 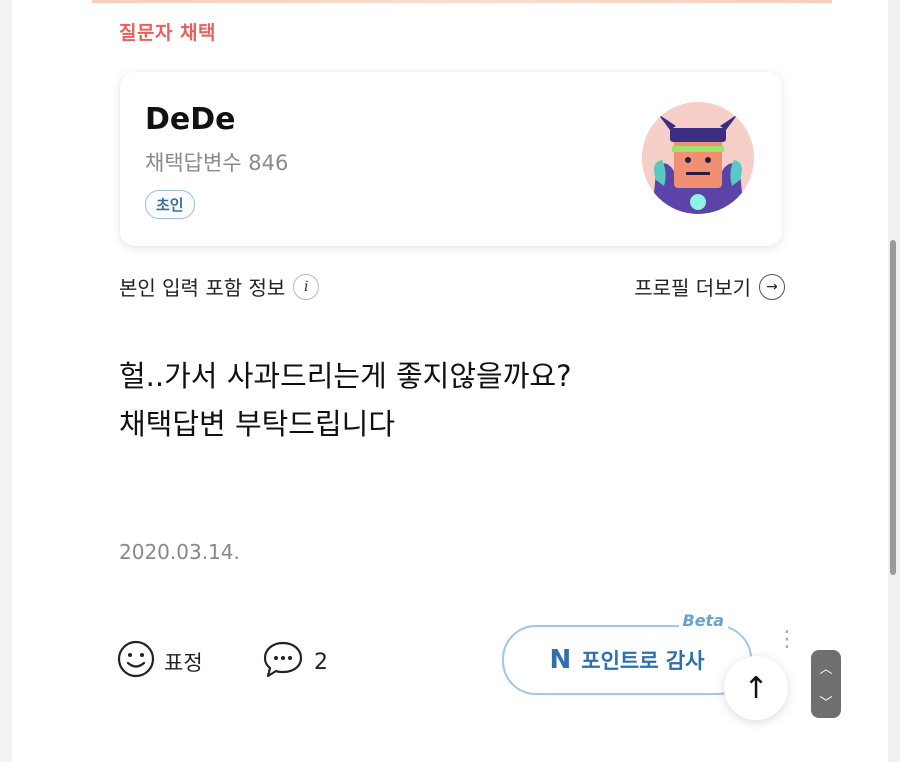 I want to click on answer-text: 헐..가서 사과드리는게 좋지않을까요? 채택답변 부탁드립니다, so click(x=449, y=400).